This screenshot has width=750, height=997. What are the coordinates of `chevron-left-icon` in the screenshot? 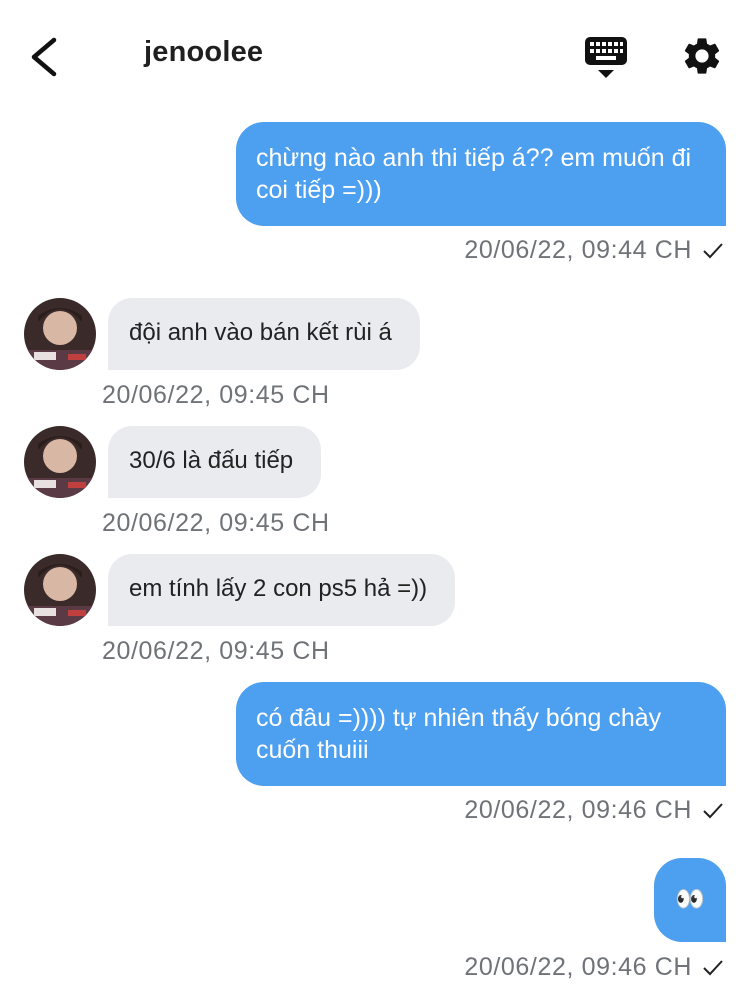 It's located at (44, 57).